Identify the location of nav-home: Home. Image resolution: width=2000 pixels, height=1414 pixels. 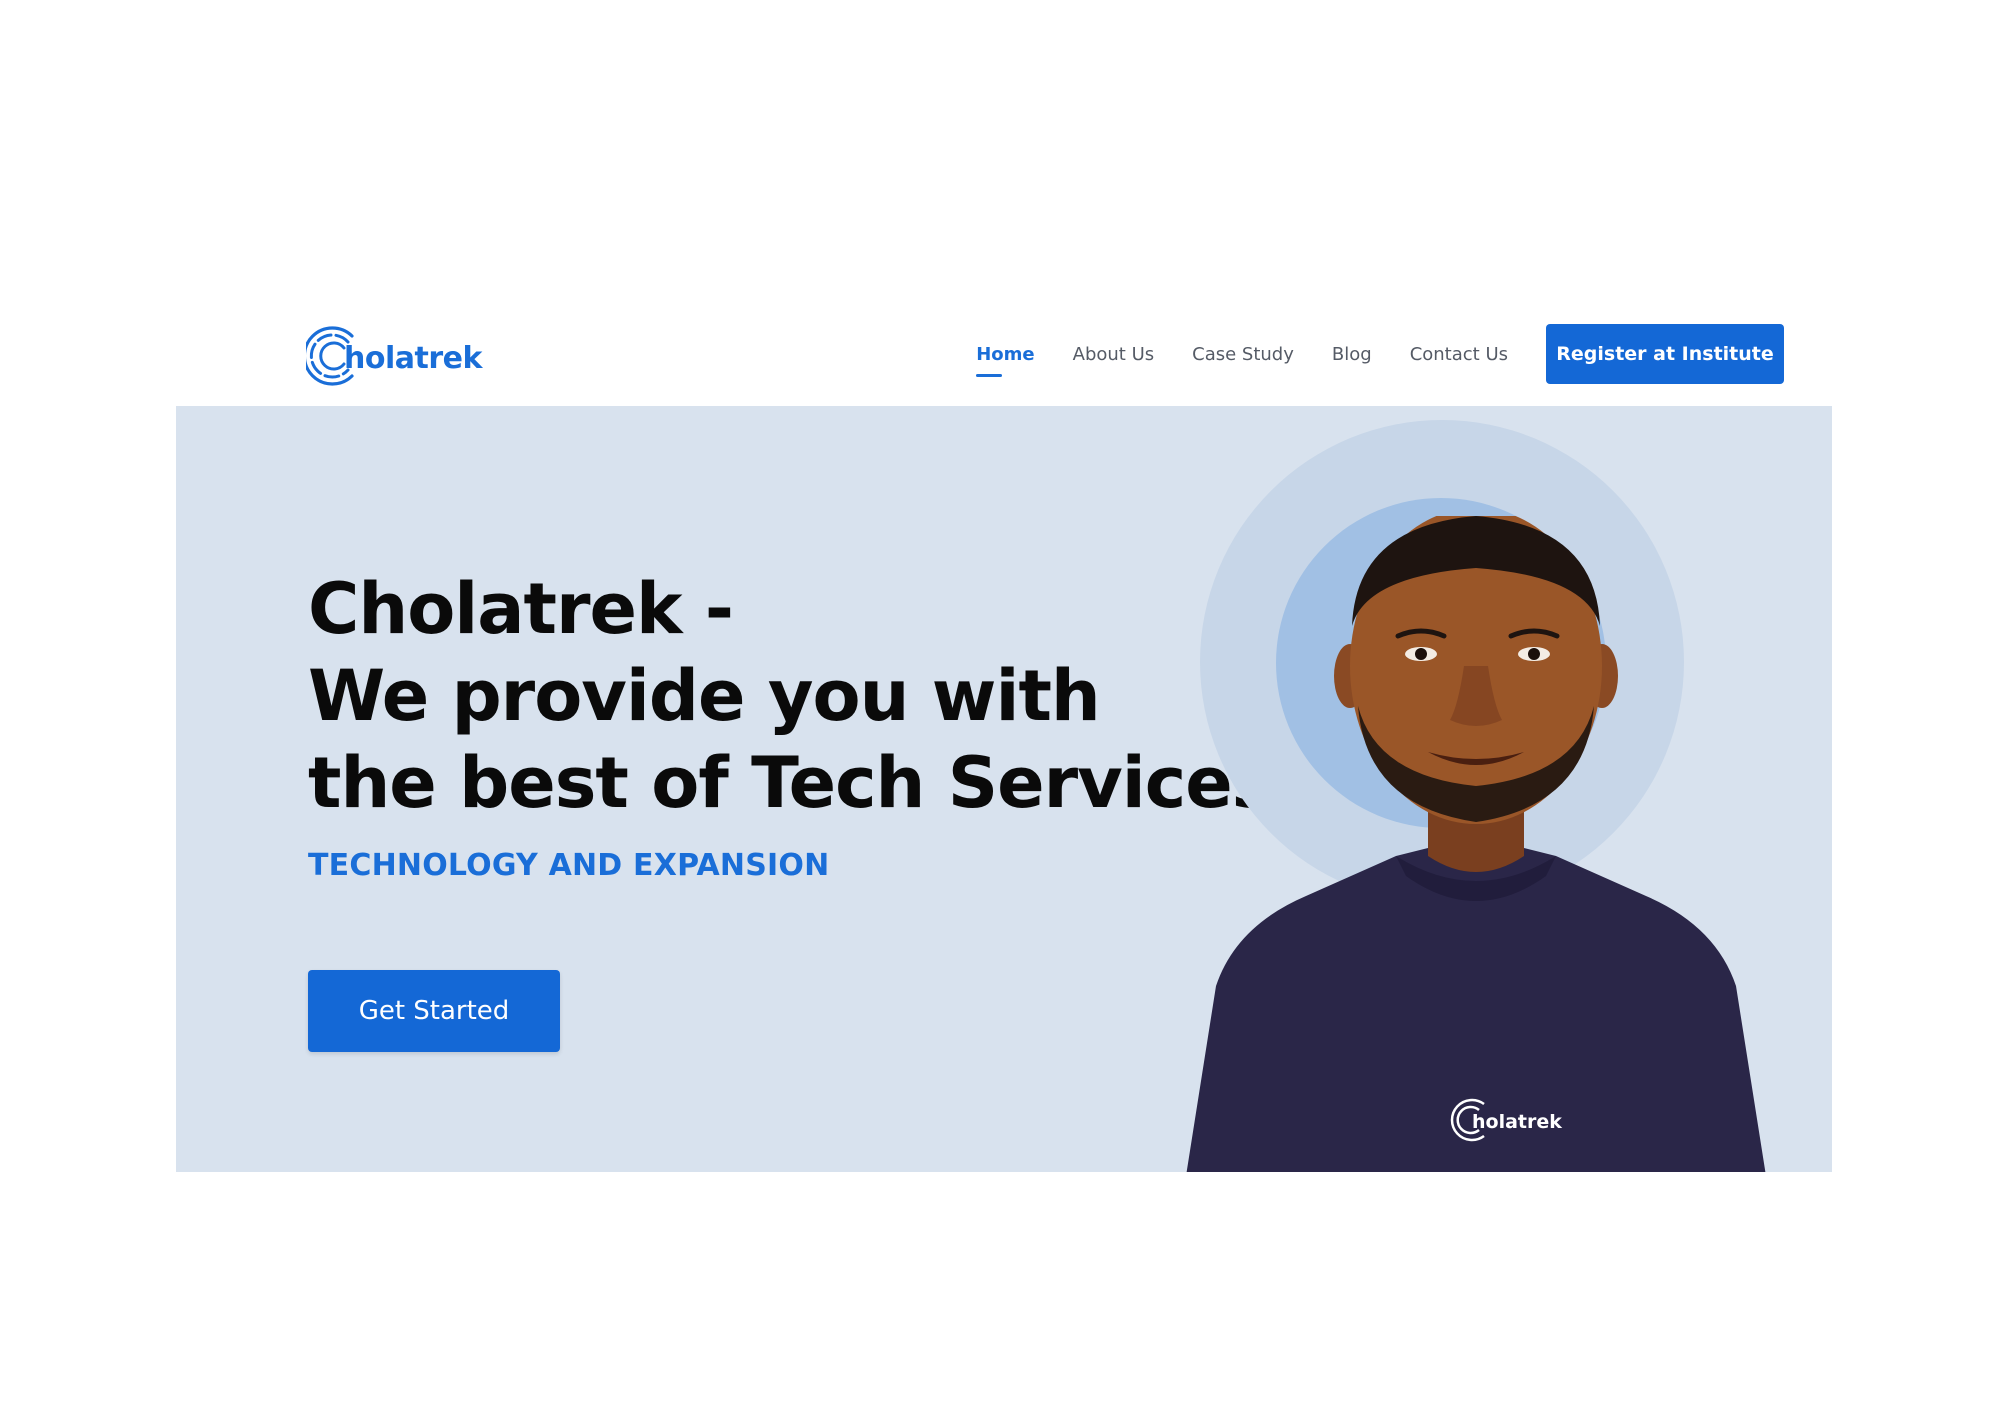
(1005, 360).